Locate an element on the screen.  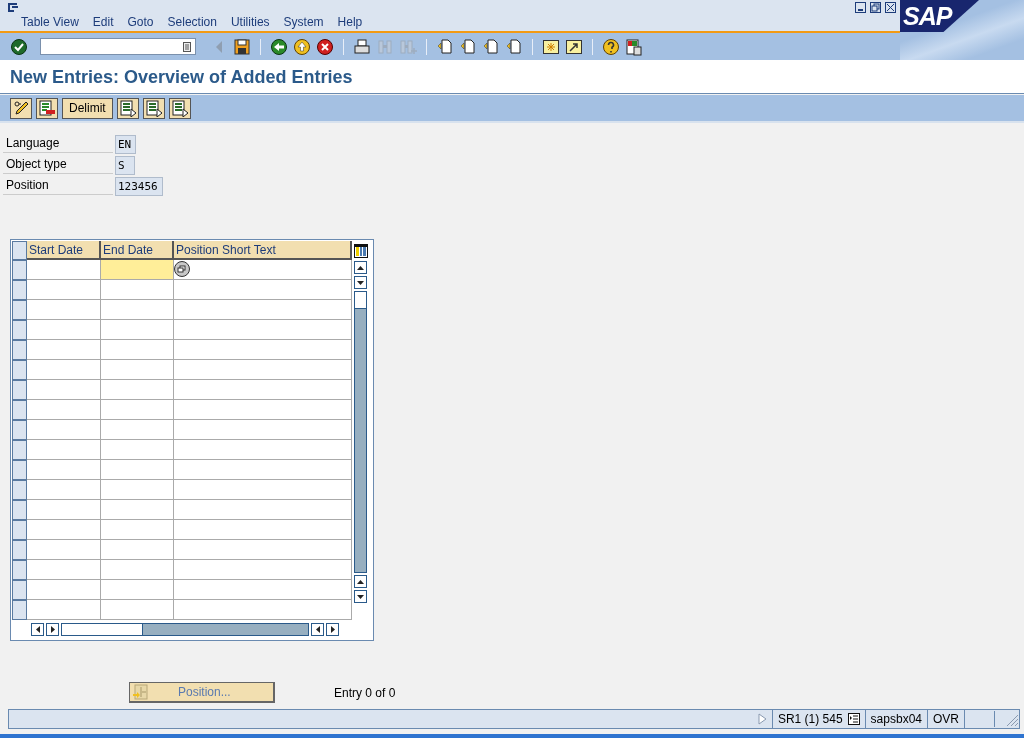
help-icon is located at coordinates (611, 46).